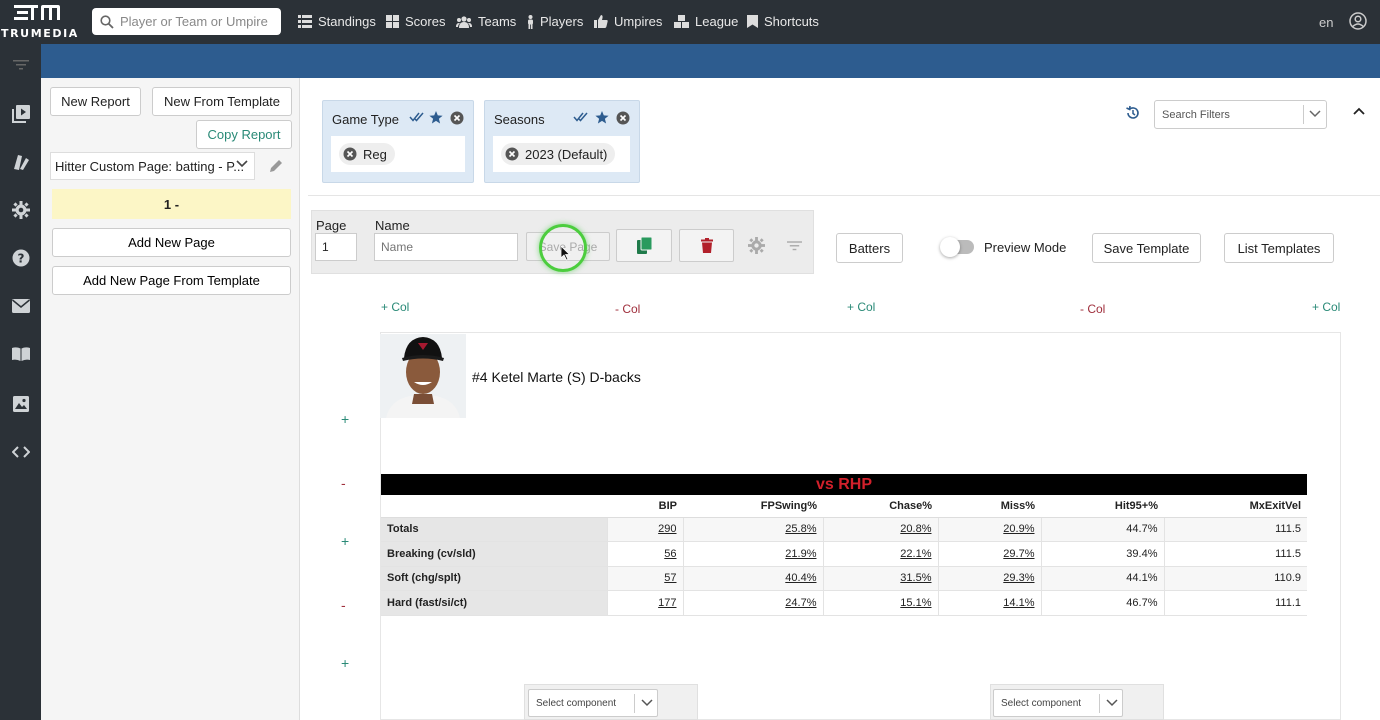 Image resolution: width=1380 pixels, height=720 pixels. Describe the element at coordinates (21, 452) in the screenshot. I see `code-icon` at that location.